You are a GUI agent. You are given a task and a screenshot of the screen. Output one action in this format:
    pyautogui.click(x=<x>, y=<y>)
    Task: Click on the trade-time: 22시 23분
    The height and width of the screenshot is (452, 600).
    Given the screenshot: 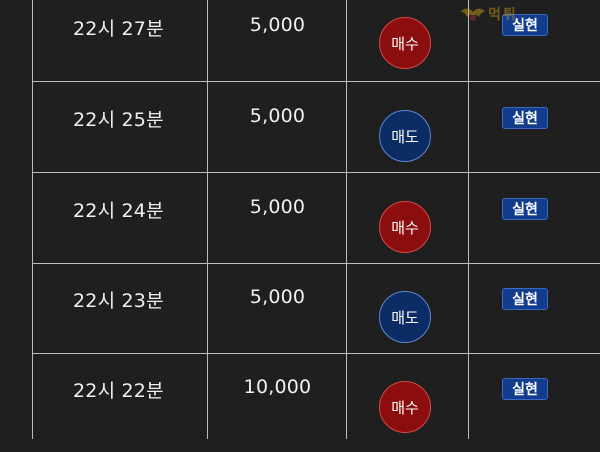 What is the action you would take?
    pyautogui.click(x=118, y=301)
    